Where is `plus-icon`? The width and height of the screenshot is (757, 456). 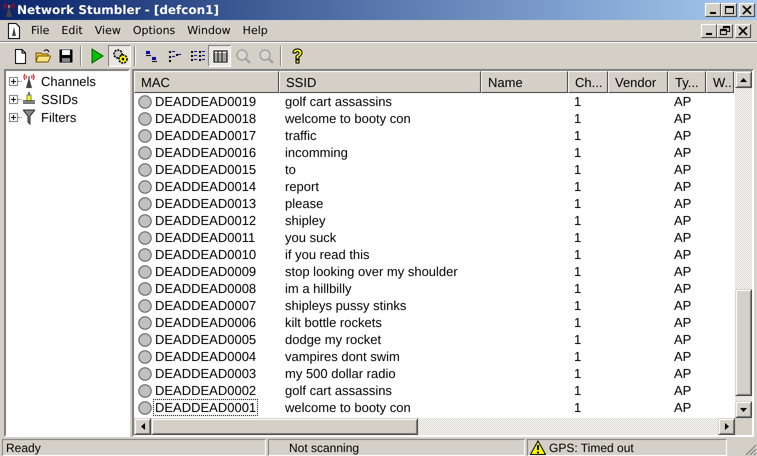
plus-icon is located at coordinates (13, 99).